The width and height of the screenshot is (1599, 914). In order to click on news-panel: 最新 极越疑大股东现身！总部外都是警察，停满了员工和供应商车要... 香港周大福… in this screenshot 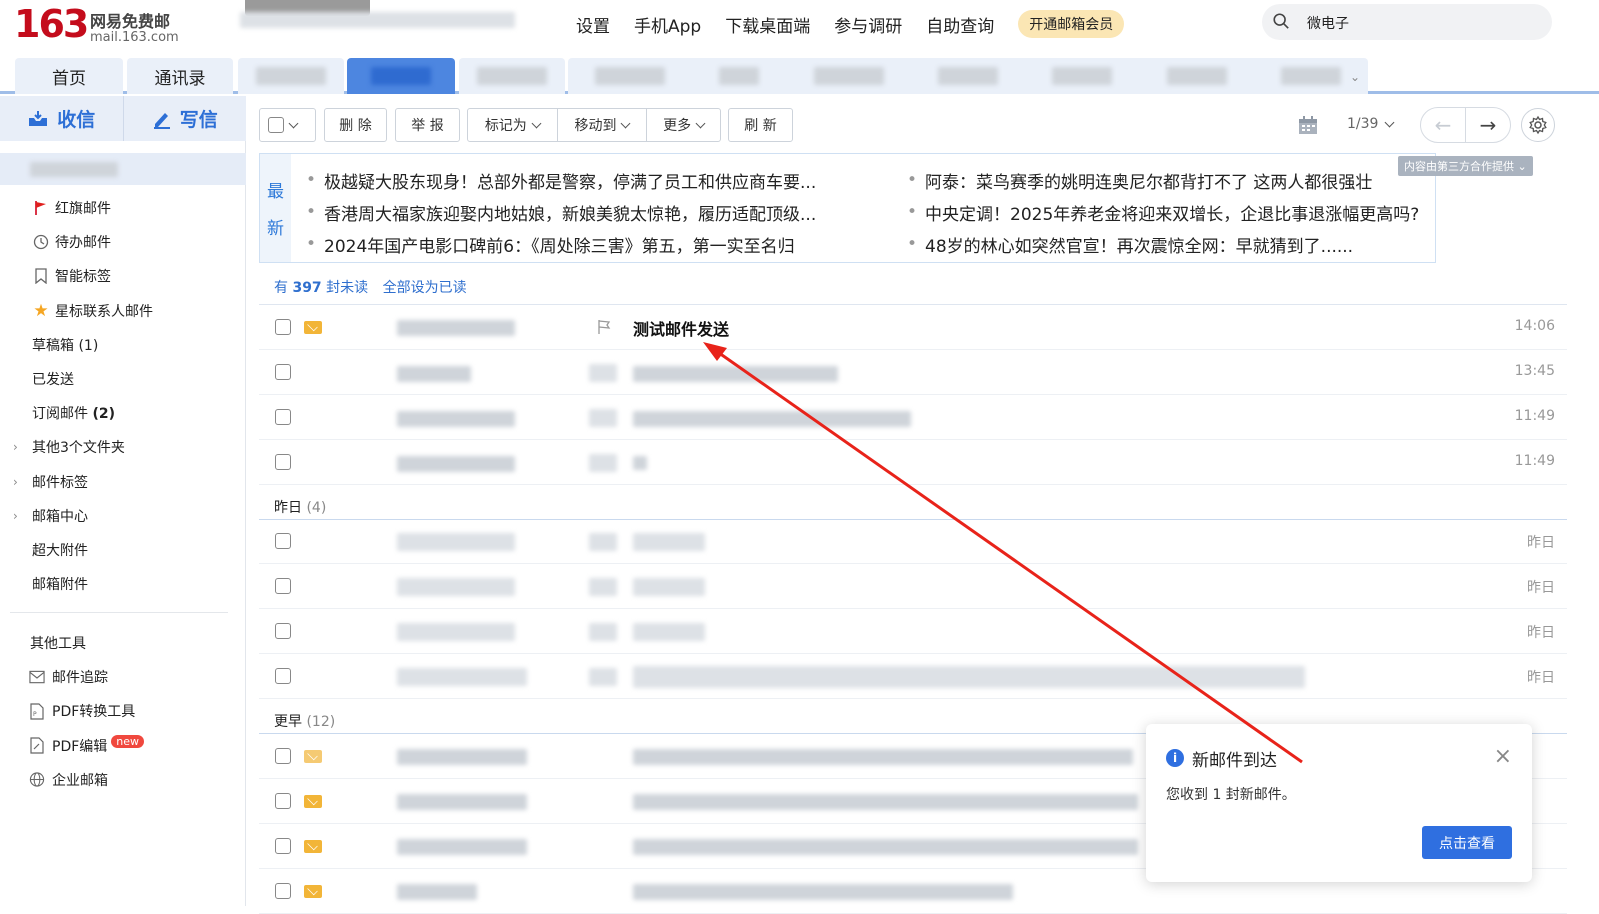, I will do `click(847, 208)`.